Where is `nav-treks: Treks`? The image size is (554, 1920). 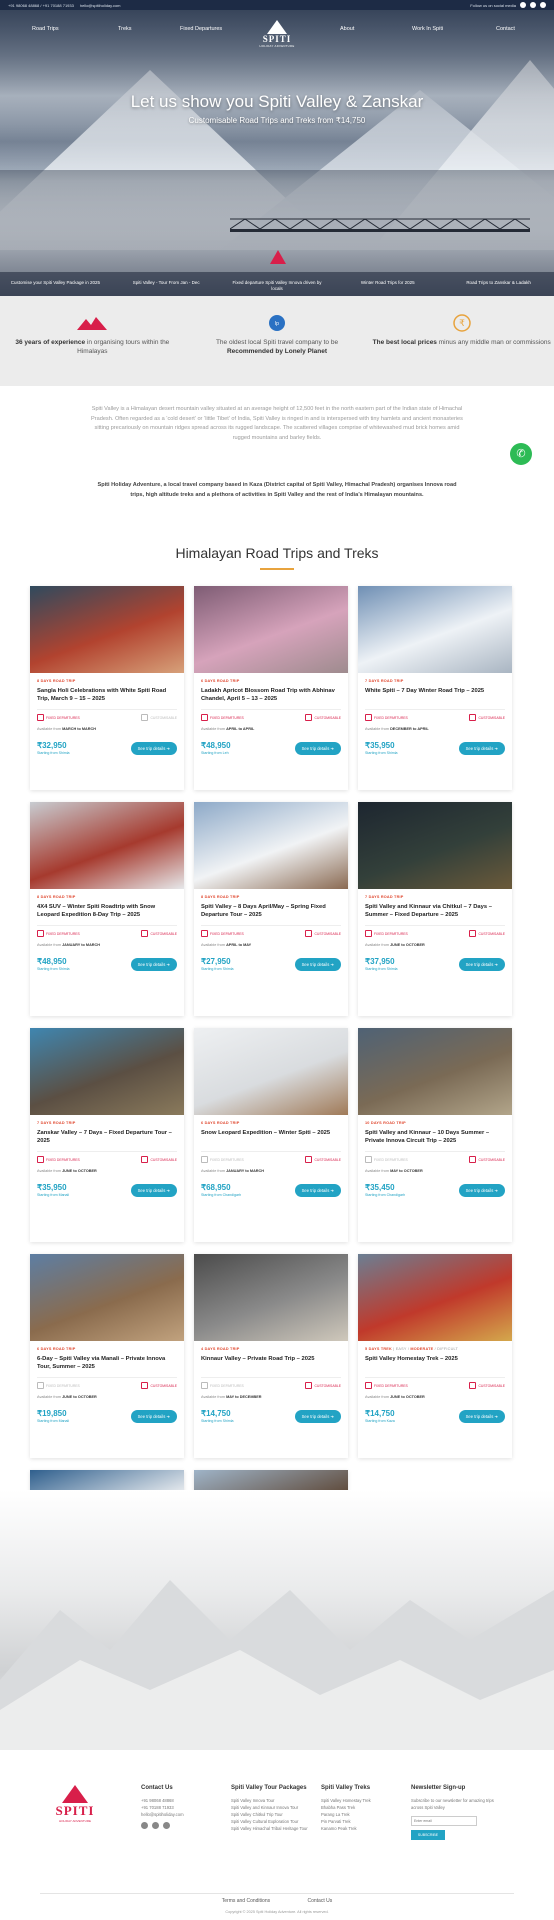 nav-treks: Treks is located at coordinates (125, 29).